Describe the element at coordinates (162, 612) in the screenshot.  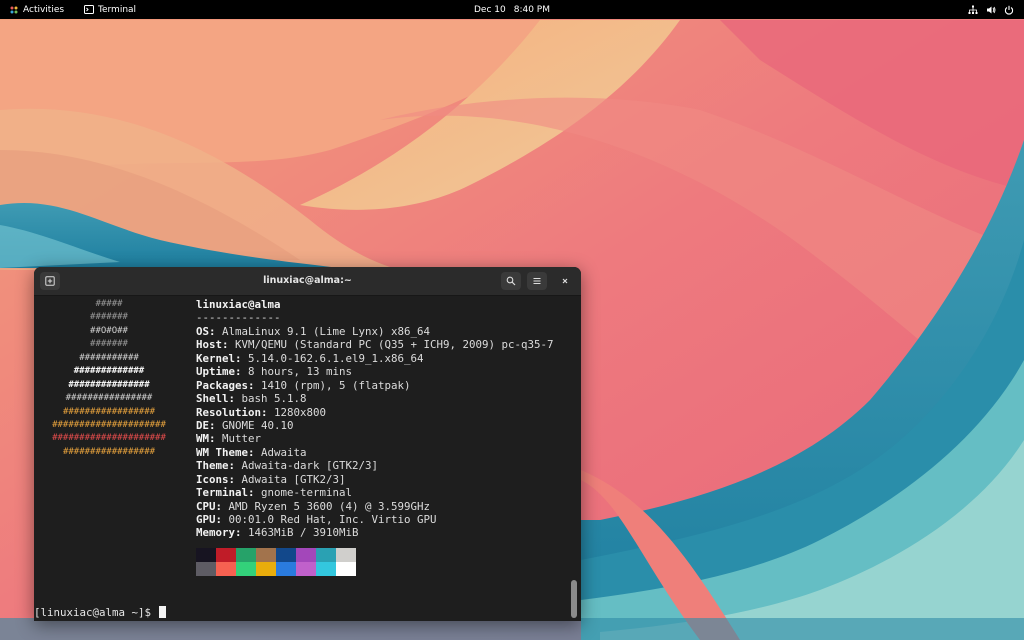
I see `text-cursor` at that location.